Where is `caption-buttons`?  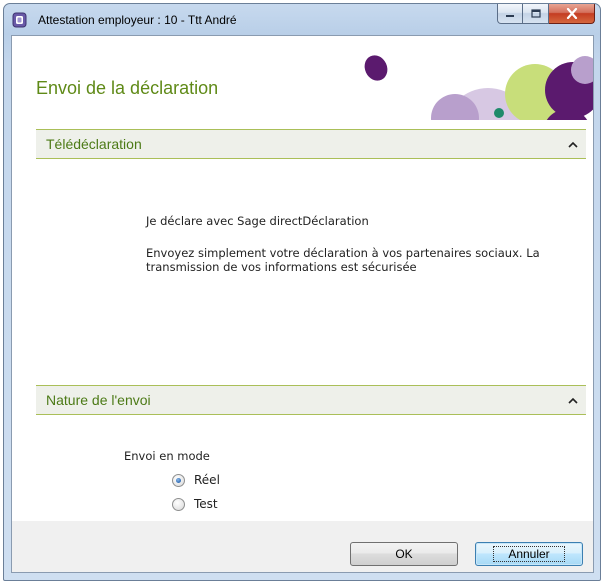 caption-buttons is located at coordinates (546, 14).